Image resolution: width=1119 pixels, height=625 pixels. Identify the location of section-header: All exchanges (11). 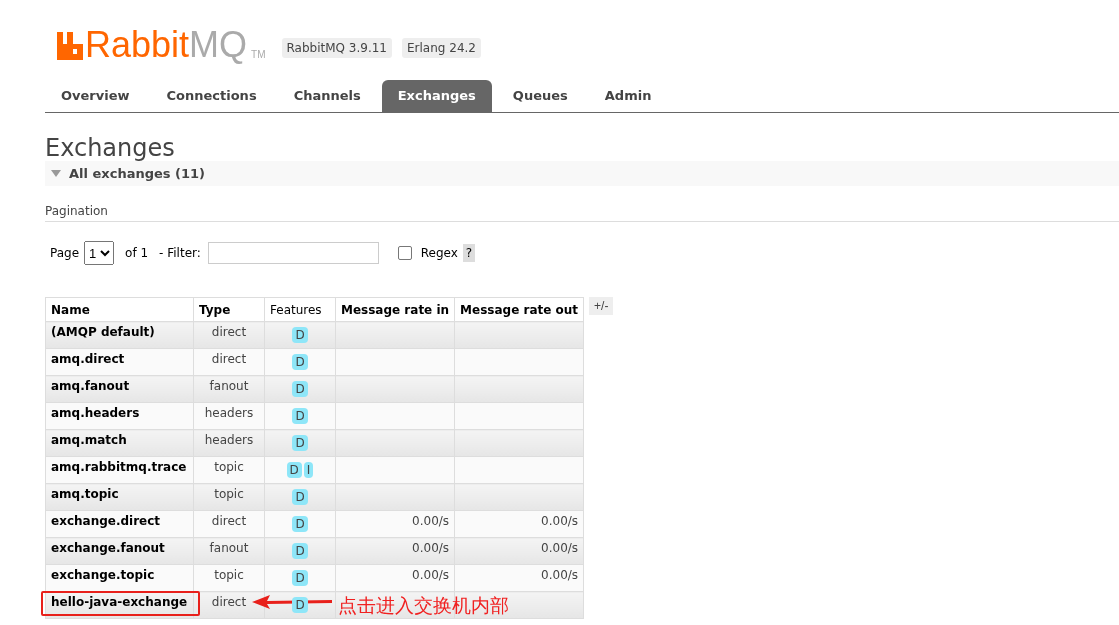
(582, 173).